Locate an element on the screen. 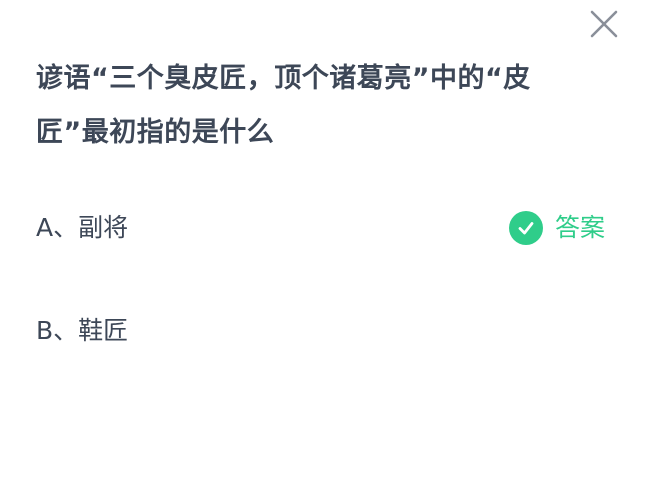 This screenshot has width=650, height=500. close-icon is located at coordinates (604, 24).